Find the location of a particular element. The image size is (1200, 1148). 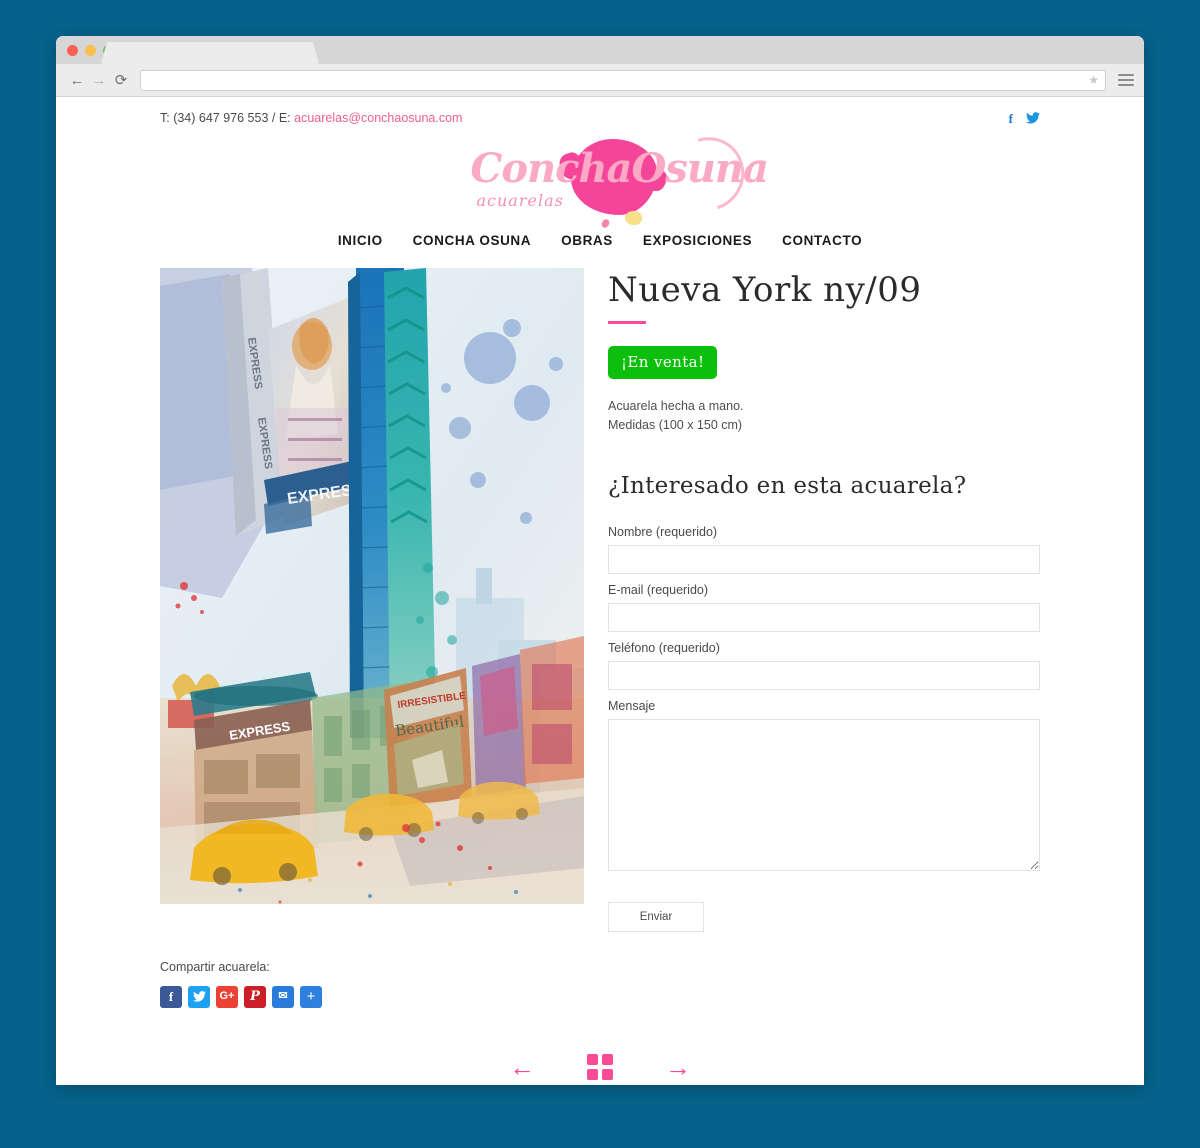

browser-toolbar: ← → ⟳ ★ is located at coordinates (600, 80).